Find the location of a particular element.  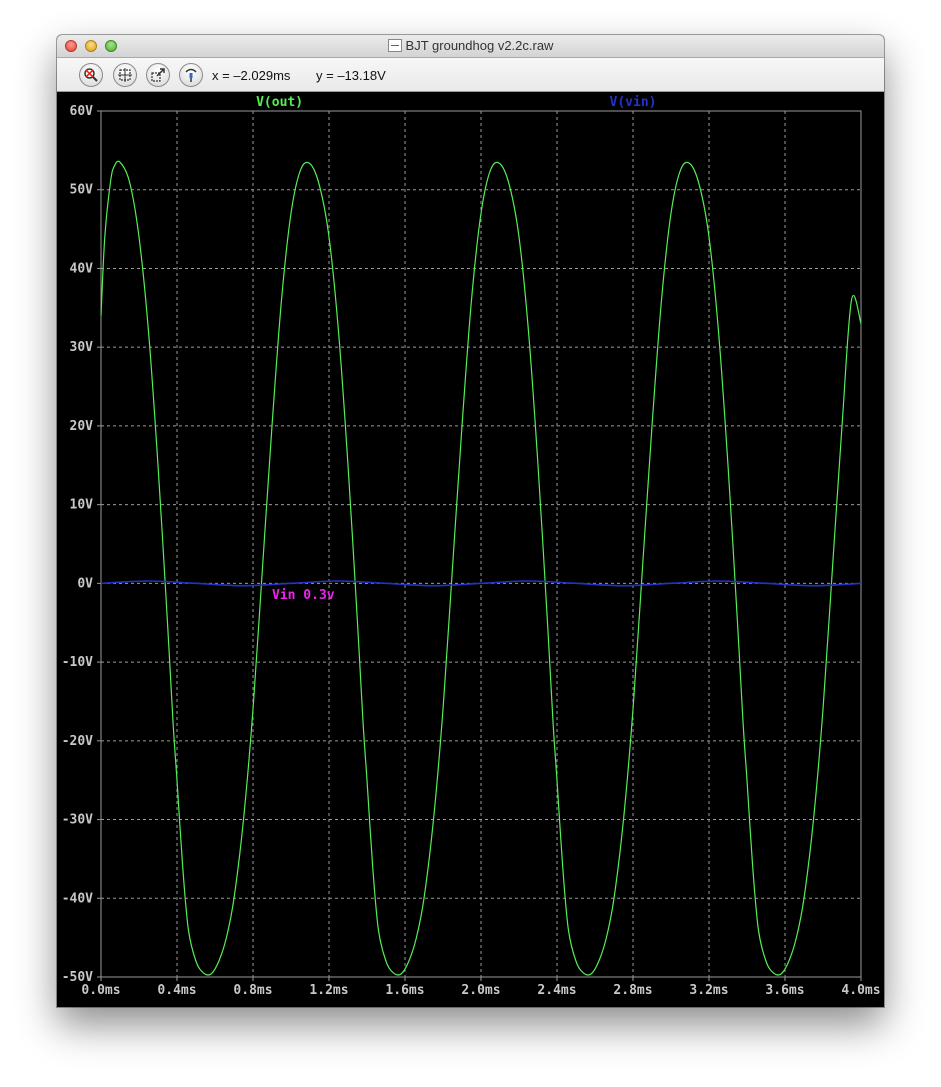

y-tick-label: 20V is located at coordinates (82, 426).